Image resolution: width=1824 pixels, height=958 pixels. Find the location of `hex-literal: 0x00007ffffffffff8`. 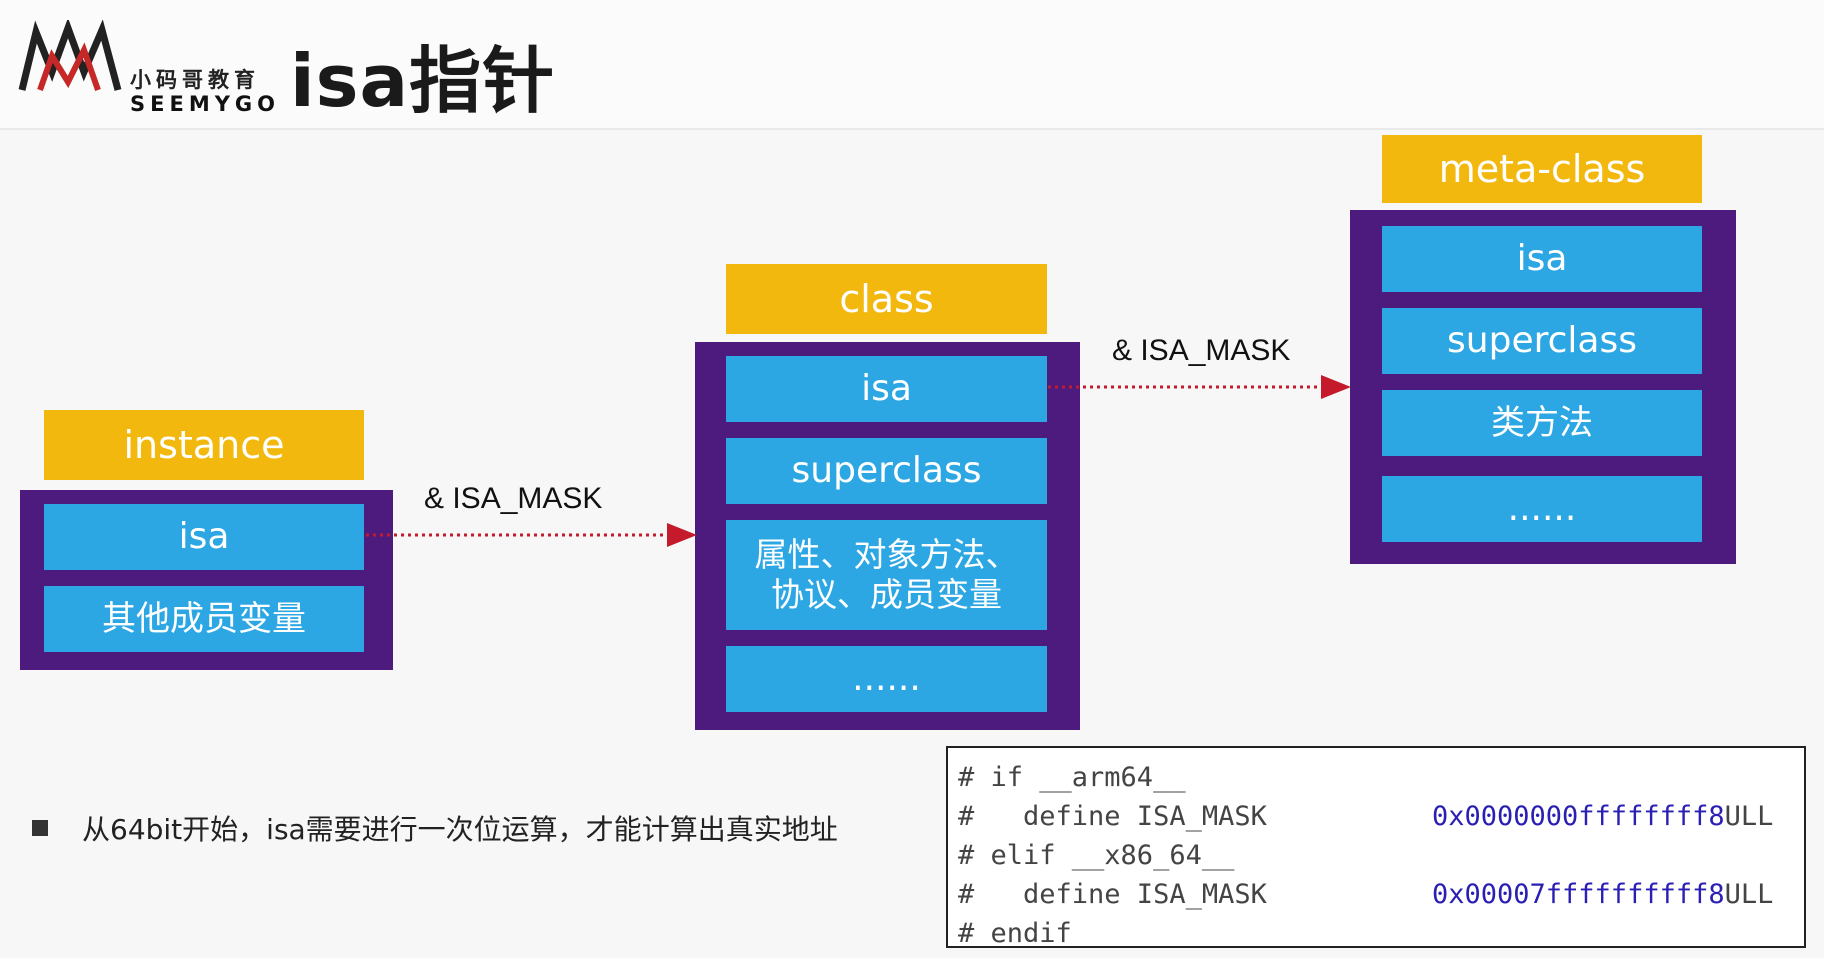

hex-literal: 0x00007ffffffffff8 is located at coordinates (1578, 894).